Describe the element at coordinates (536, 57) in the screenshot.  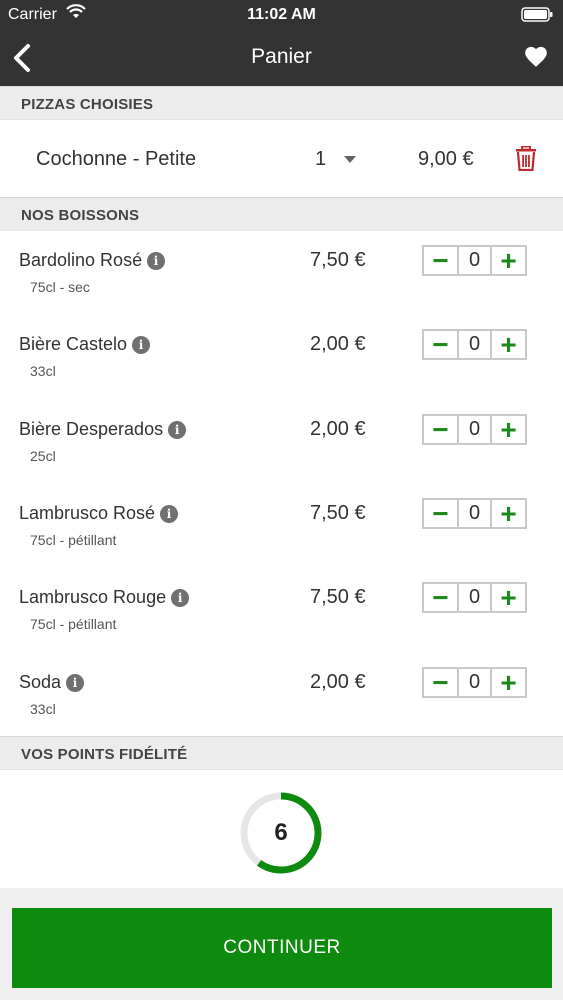
I see `heart-icon` at that location.